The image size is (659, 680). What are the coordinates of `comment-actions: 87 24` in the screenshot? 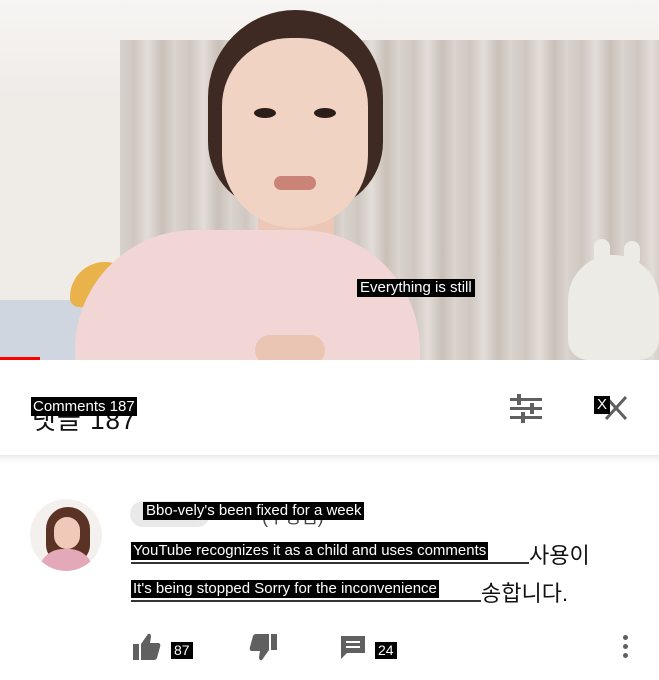 It's located at (329, 647).